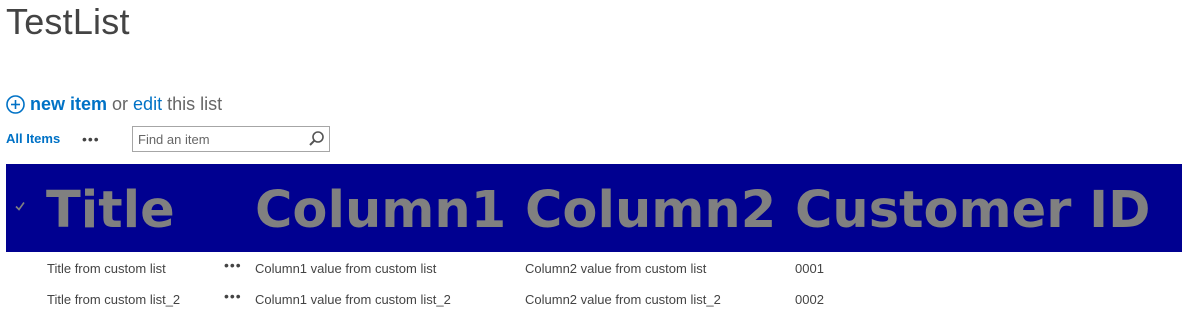  I want to click on column-header-column1: Column1, so click(380, 211).